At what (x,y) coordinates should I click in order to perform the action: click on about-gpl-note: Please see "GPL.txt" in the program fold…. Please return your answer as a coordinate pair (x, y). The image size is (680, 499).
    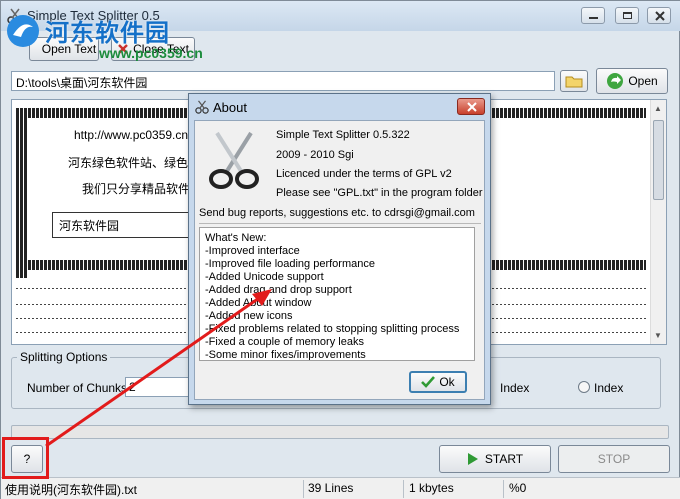
    Looking at the image, I should click on (379, 193).